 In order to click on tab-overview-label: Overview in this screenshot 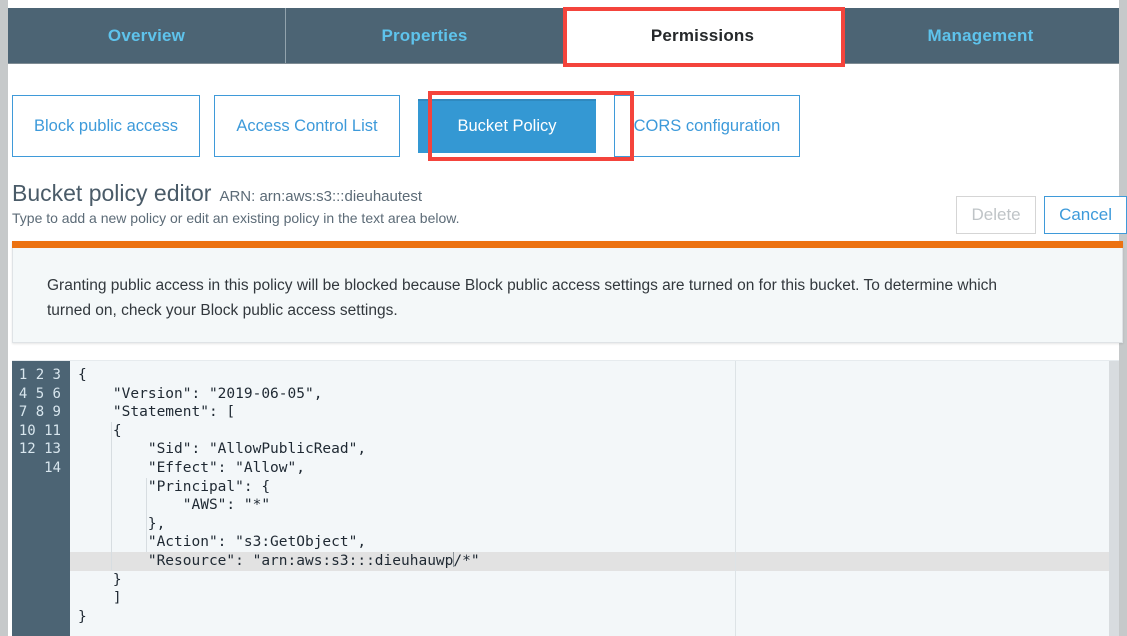, I will do `click(146, 35)`.